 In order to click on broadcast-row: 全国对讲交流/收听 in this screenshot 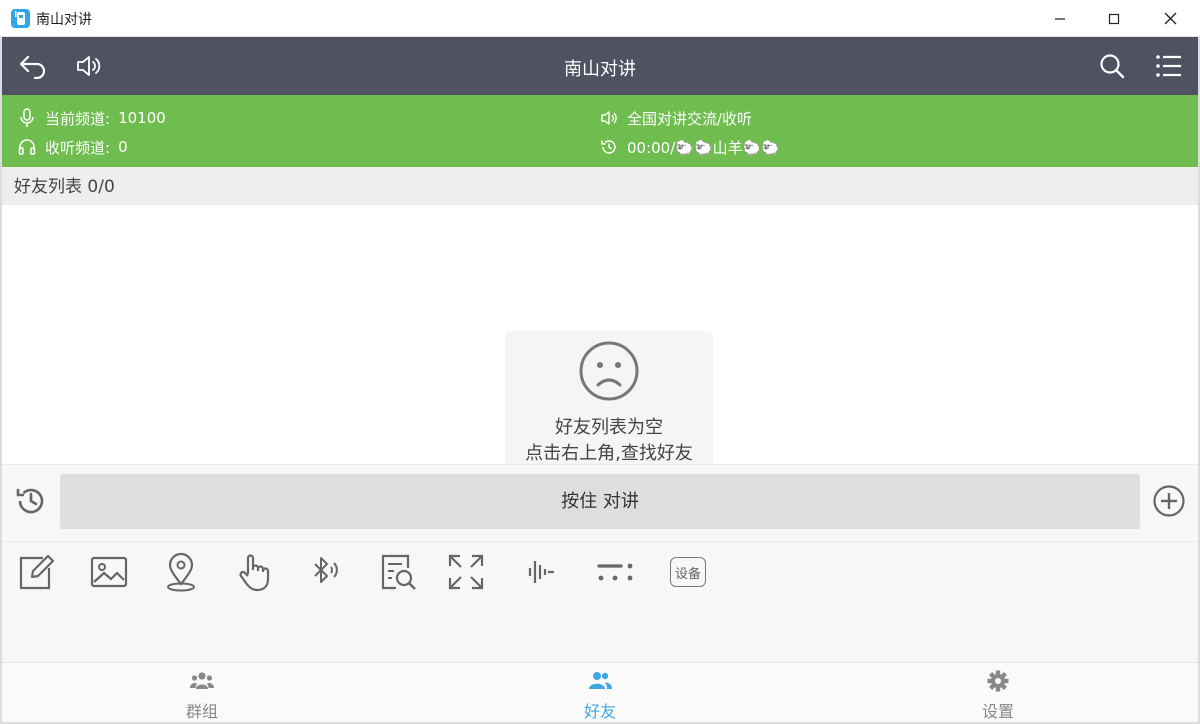, I will do `click(676, 118)`.